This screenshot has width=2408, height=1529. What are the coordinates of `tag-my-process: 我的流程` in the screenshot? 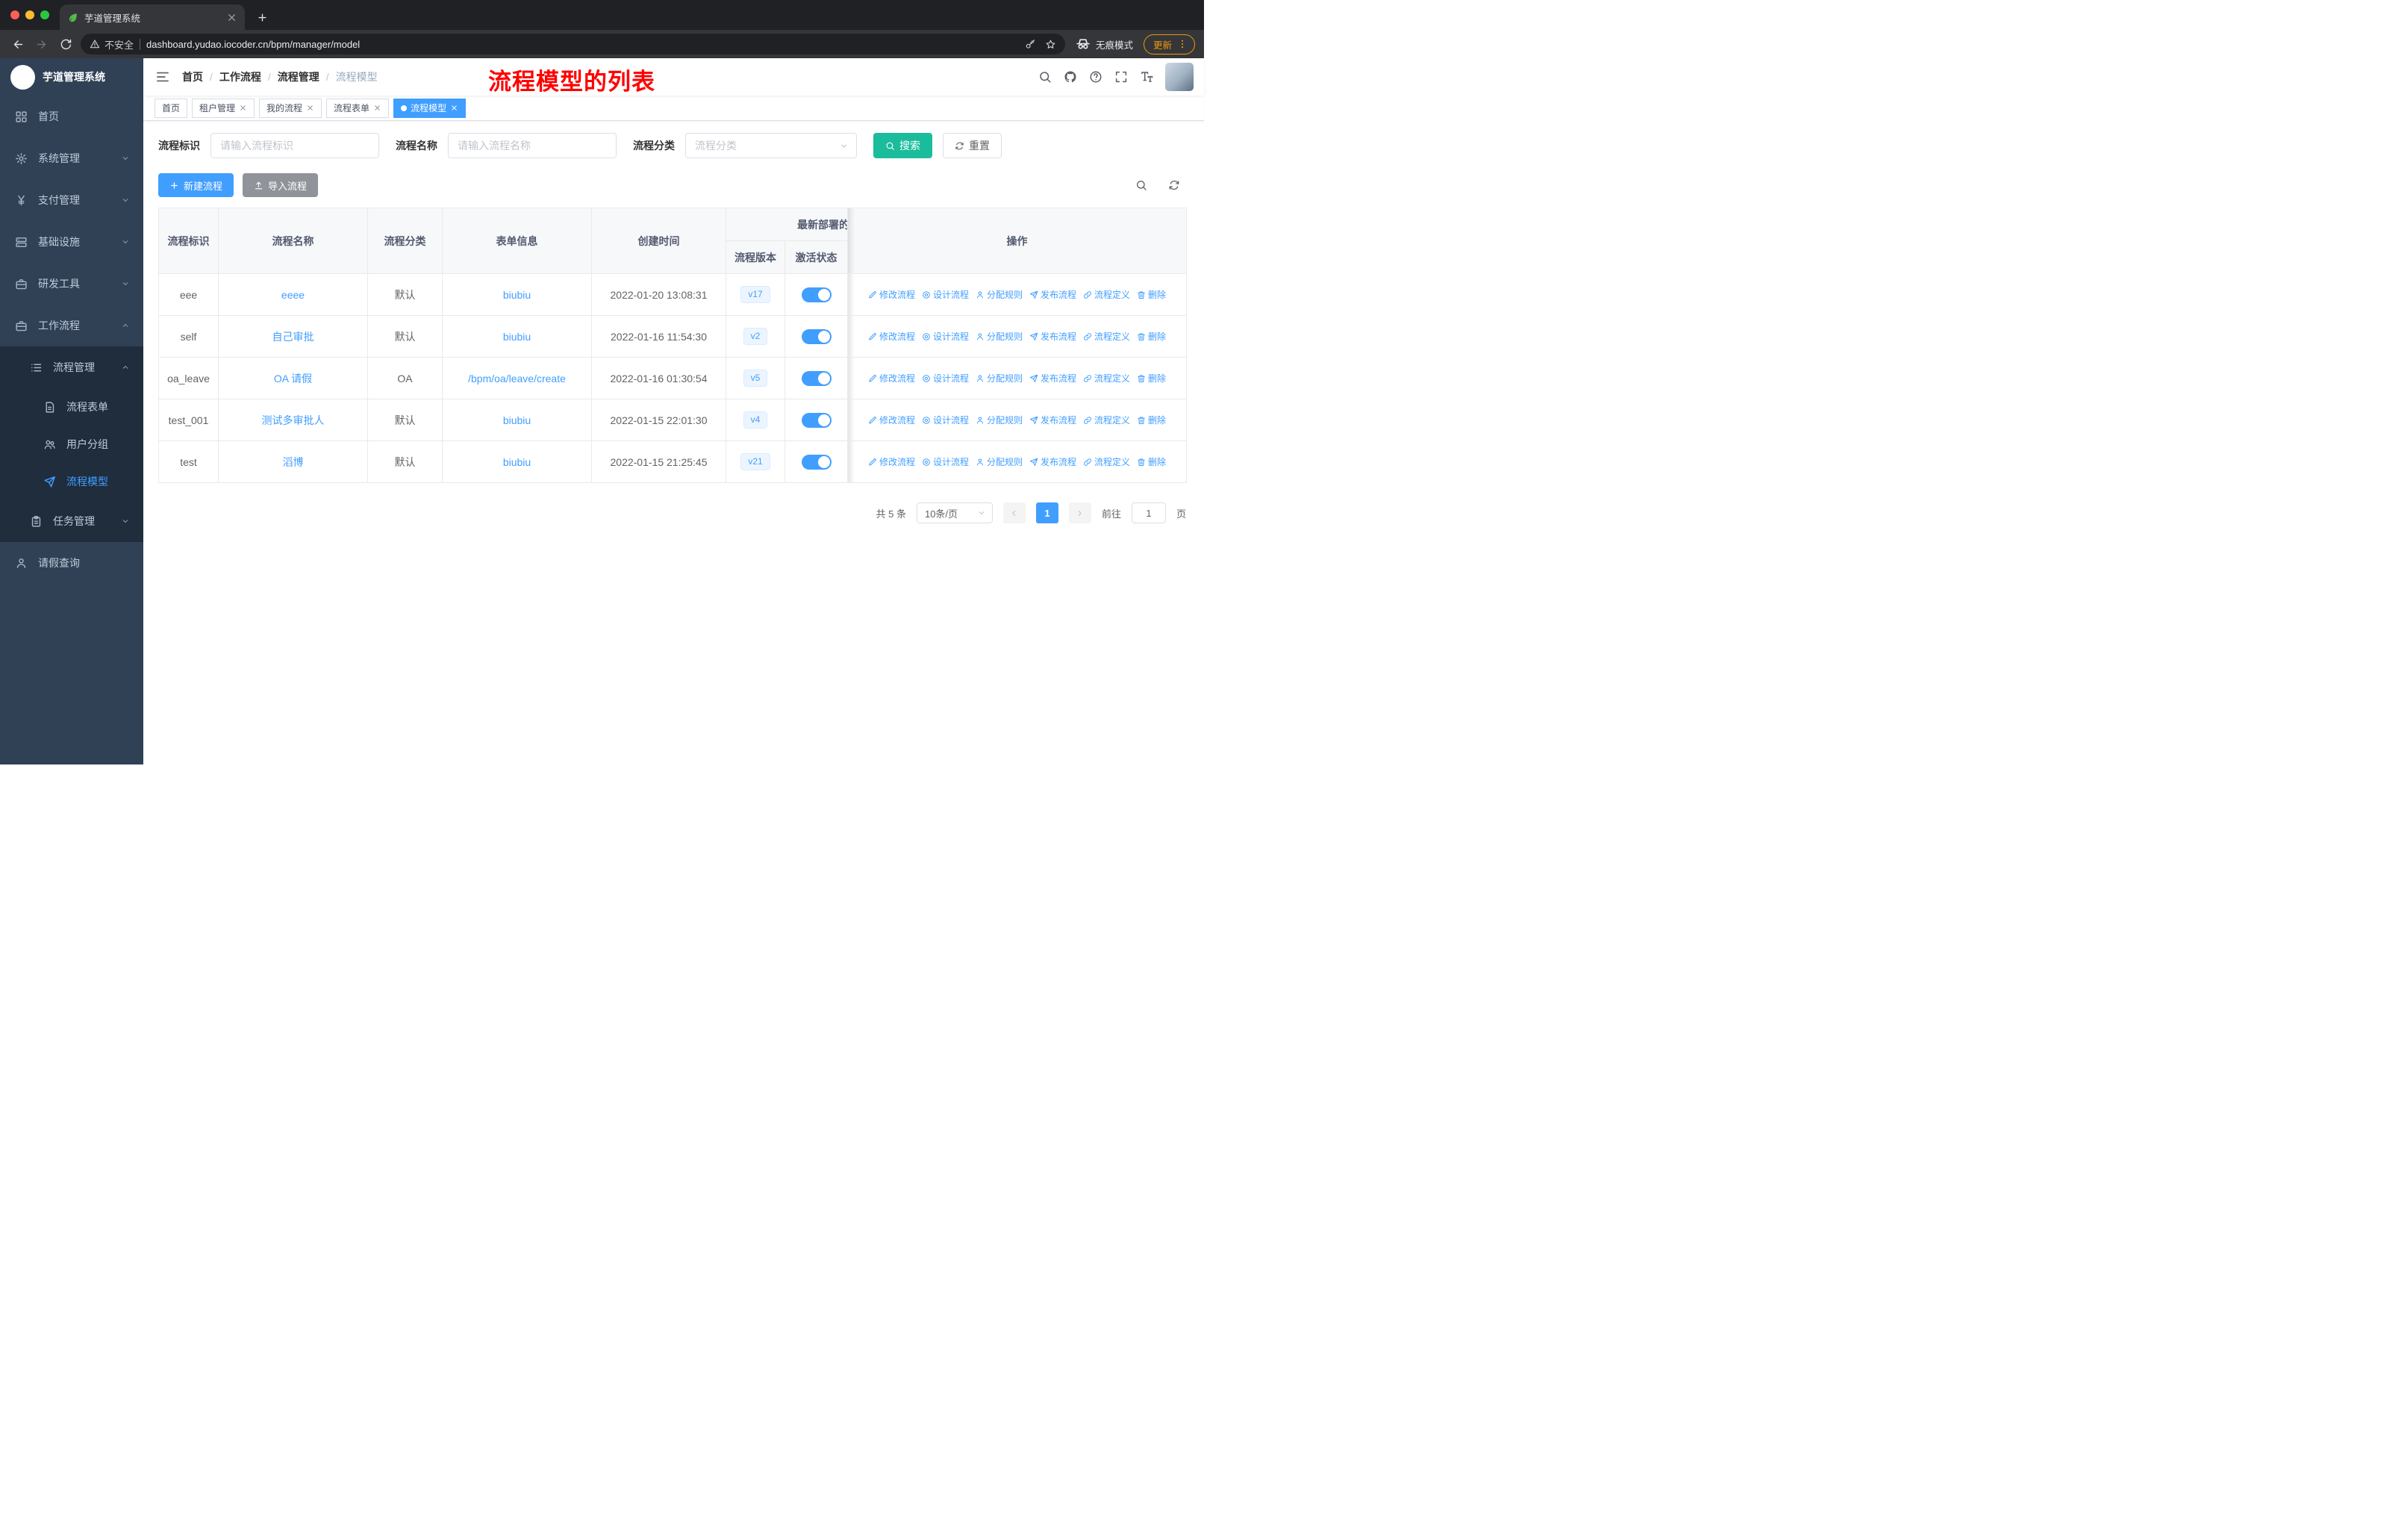 It's located at (290, 108).